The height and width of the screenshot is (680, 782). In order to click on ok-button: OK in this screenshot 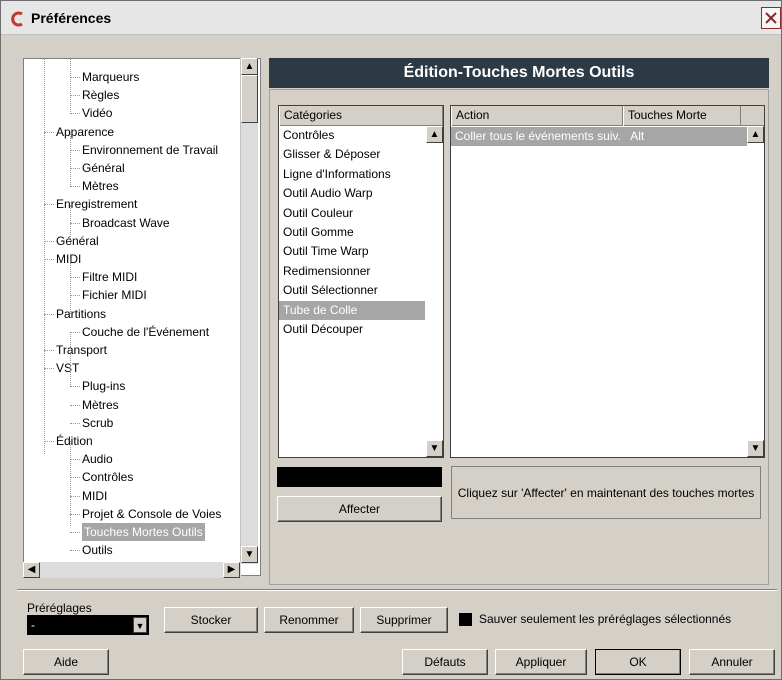, I will do `click(638, 662)`.